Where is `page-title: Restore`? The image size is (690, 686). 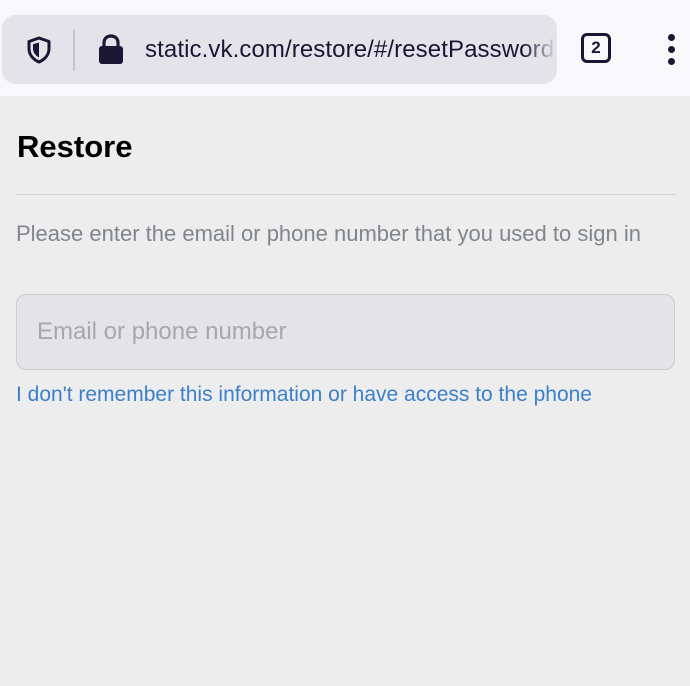 page-title: Restore is located at coordinates (75, 146).